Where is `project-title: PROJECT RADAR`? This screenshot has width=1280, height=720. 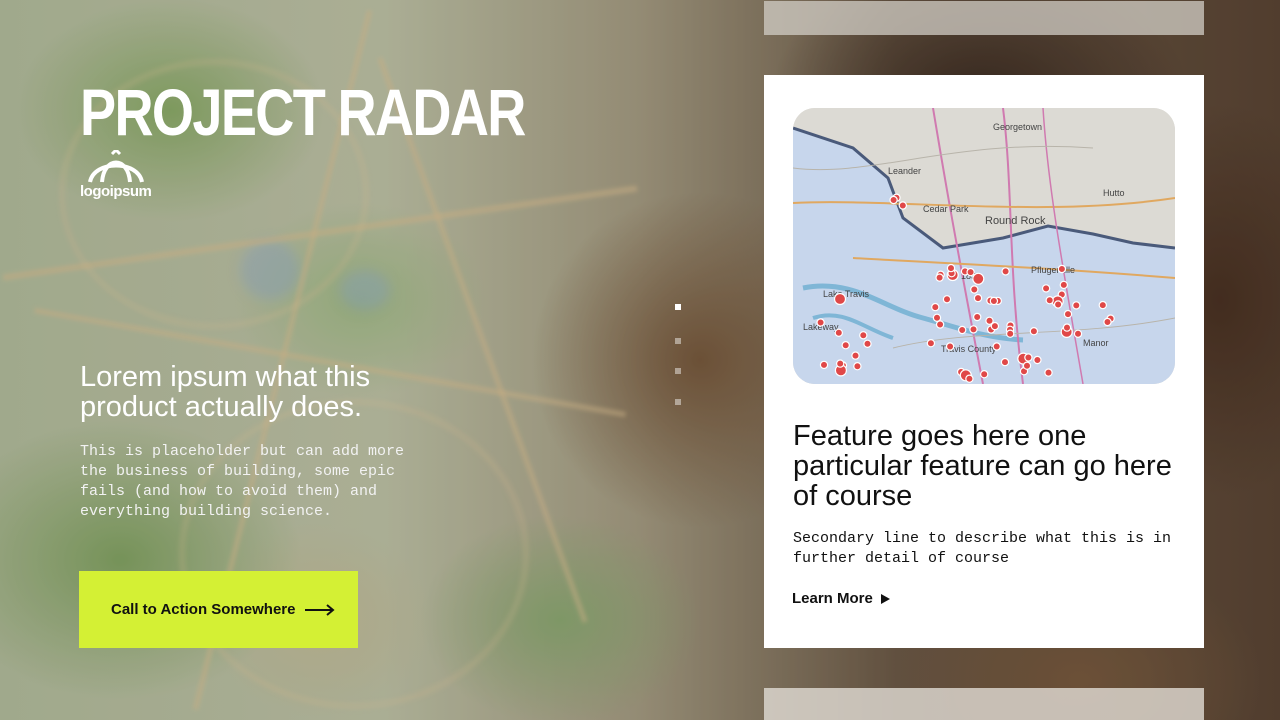
project-title: PROJECT RADAR is located at coordinates (303, 112).